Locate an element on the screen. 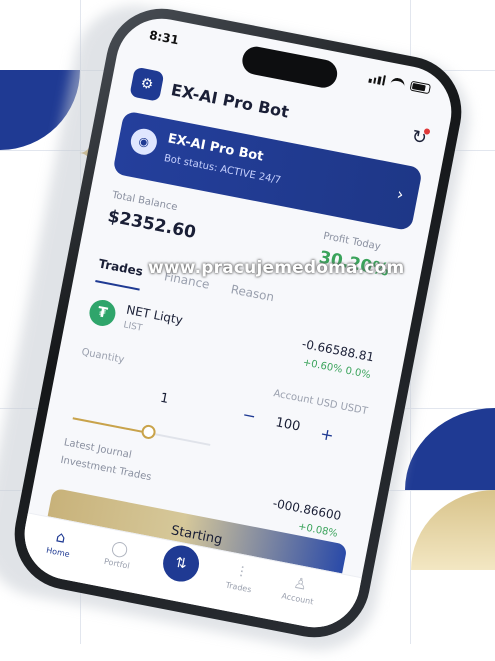 The image size is (495, 661). amount-value: 100 is located at coordinates (287, 424).